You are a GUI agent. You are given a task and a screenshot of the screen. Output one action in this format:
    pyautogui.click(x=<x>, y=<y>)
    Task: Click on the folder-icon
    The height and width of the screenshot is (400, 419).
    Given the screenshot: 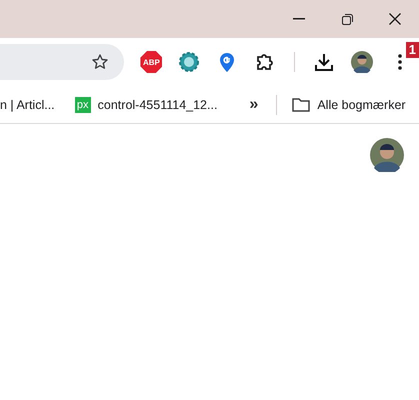 What is the action you would take?
    pyautogui.click(x=301, y=105)
    